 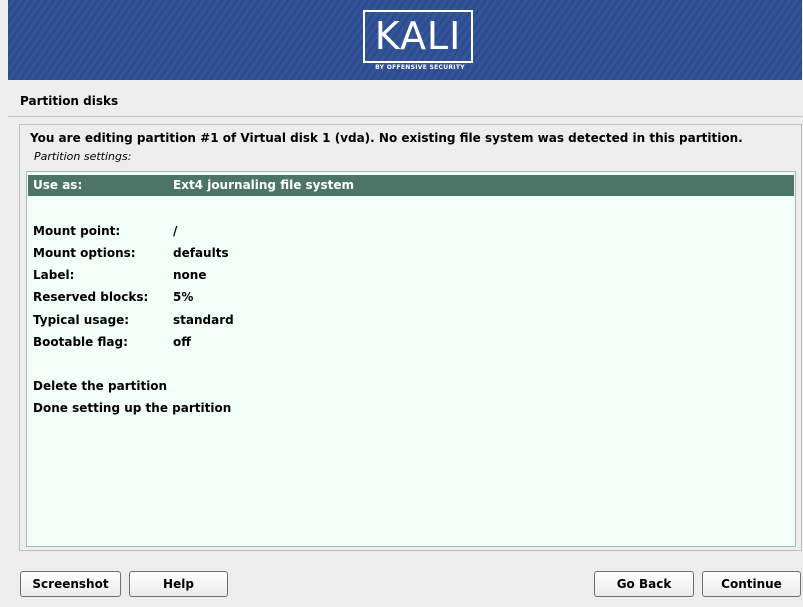 What do you see at coordinates (411, 275) in the screenshot?
I see `list-item-label: Label: none` at bounding box center [411, 275].